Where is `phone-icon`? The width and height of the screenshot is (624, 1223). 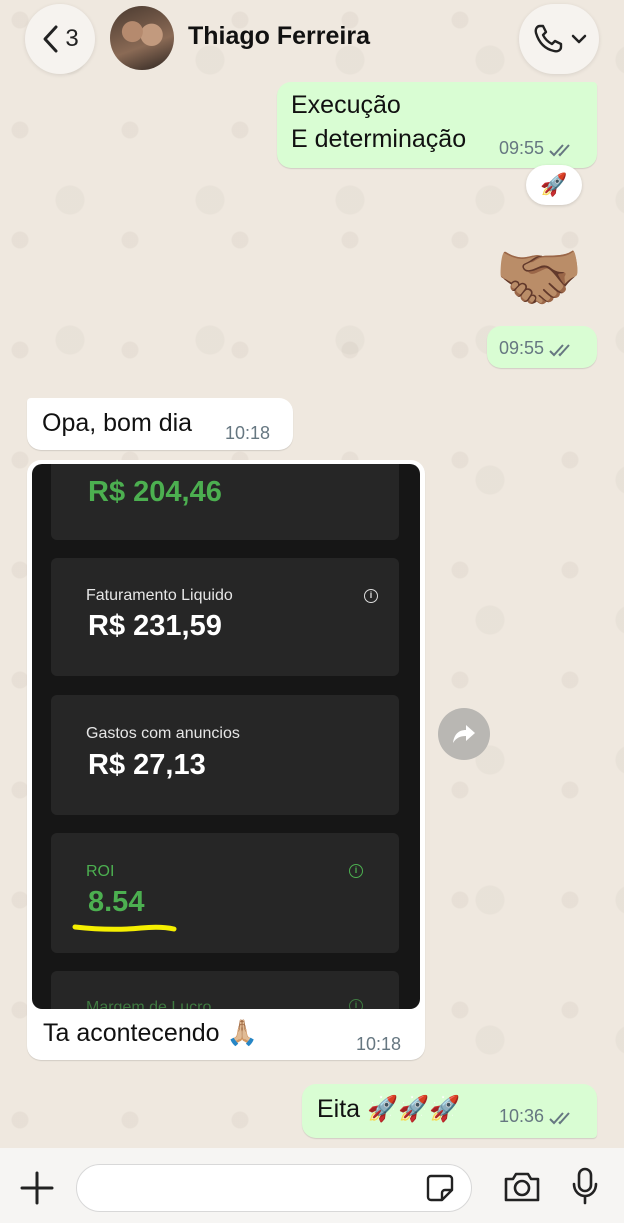
phone-icon is located at coordinates (548, 38).